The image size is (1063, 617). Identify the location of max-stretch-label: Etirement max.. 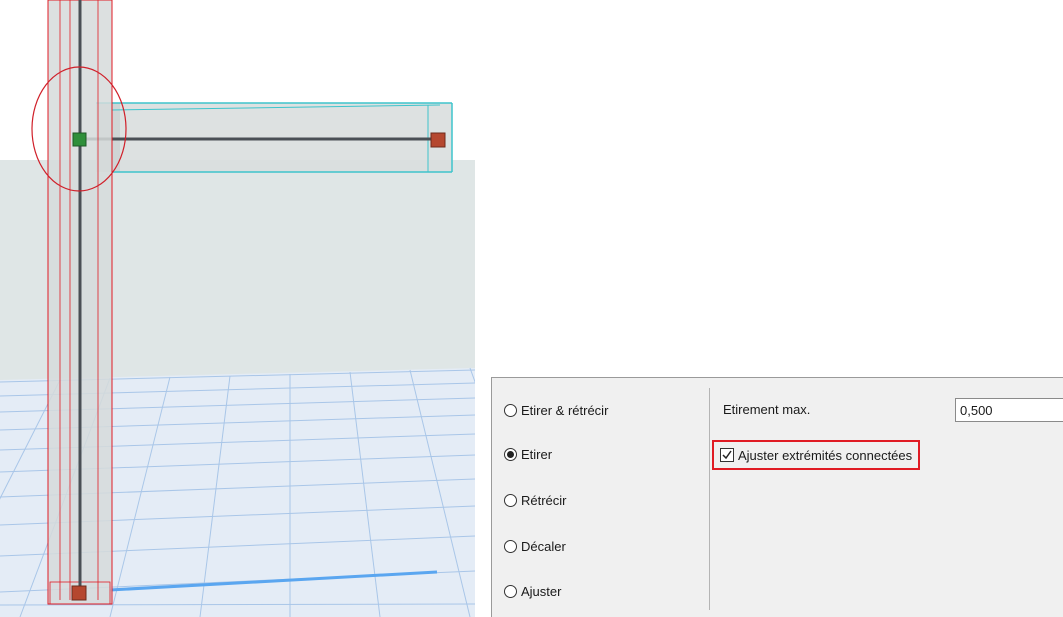
(767, 409).